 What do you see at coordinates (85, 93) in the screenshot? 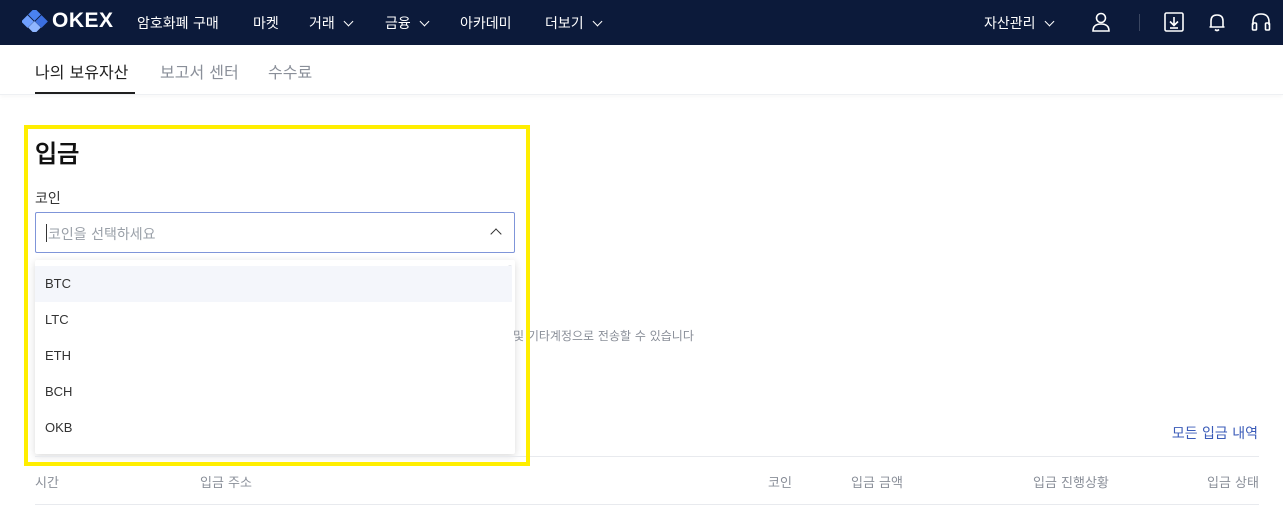
I see `active-tab-indicator` at bounding box center [85, 93].